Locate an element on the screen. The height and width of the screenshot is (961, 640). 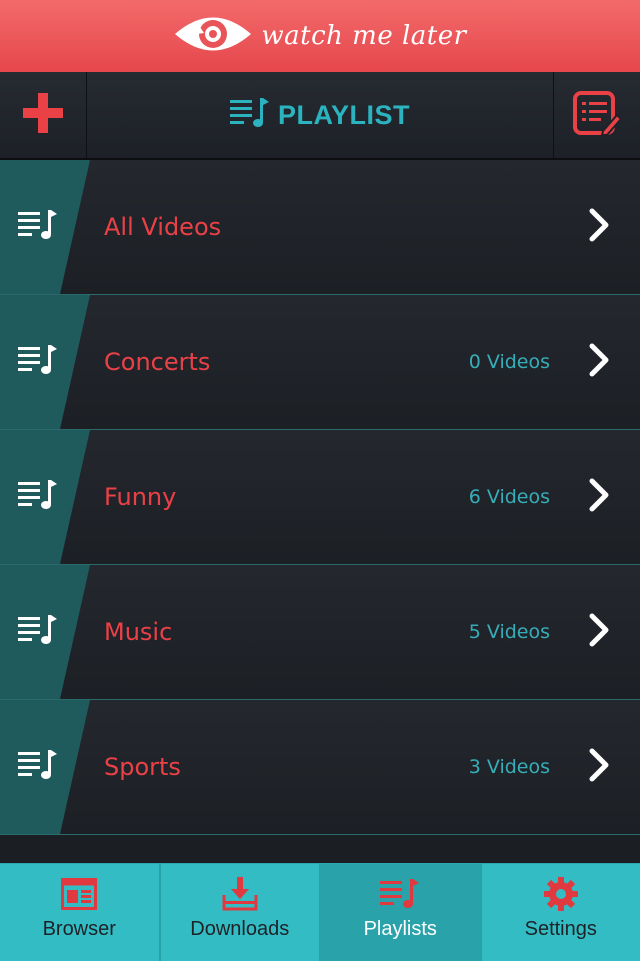
tab-browser: Browser is located at coordinates (80, 912).